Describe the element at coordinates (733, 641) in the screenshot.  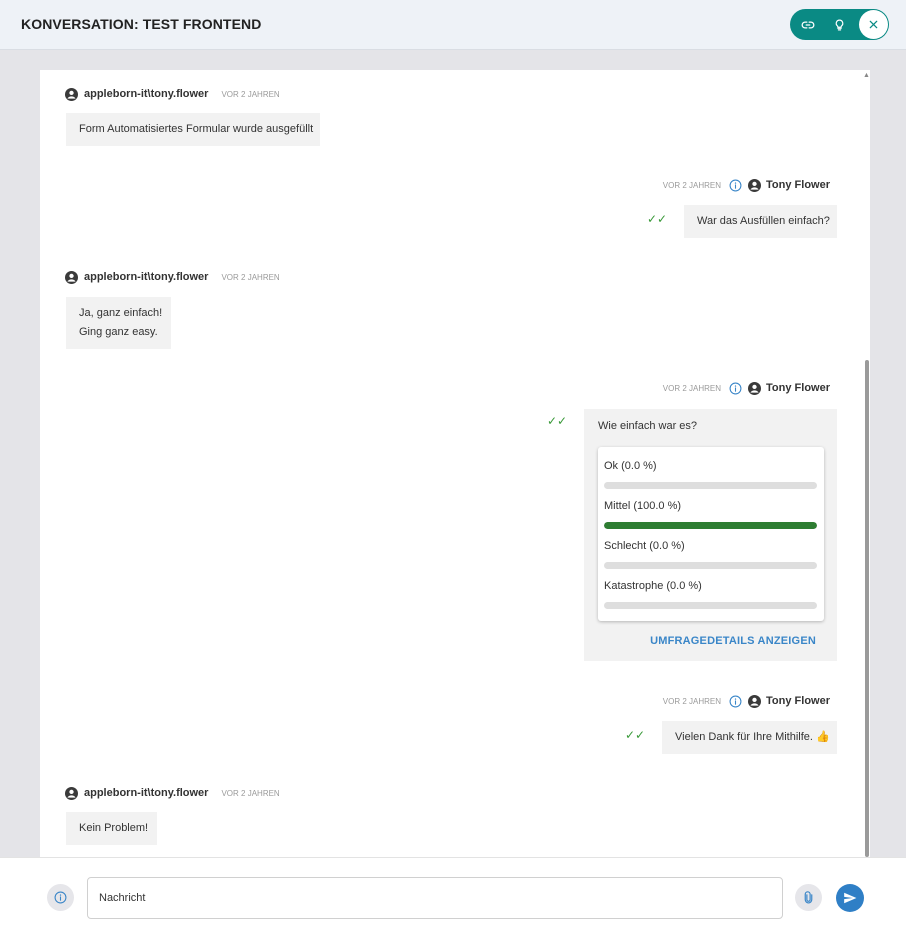
I see `poll-details-button: UMFRAGEDETAILS ANZEIGEN` at that location.